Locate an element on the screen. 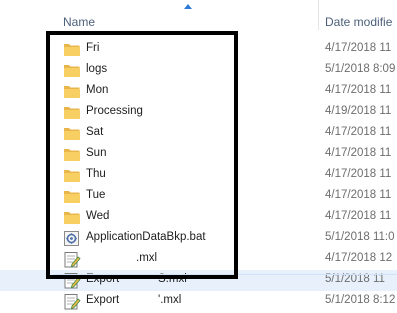 Image resolution: width=397 pixels, height=313 pixels. list-item-file-mxl: .mxl 4/17/2018 12 is located at coordinates (198, 259).